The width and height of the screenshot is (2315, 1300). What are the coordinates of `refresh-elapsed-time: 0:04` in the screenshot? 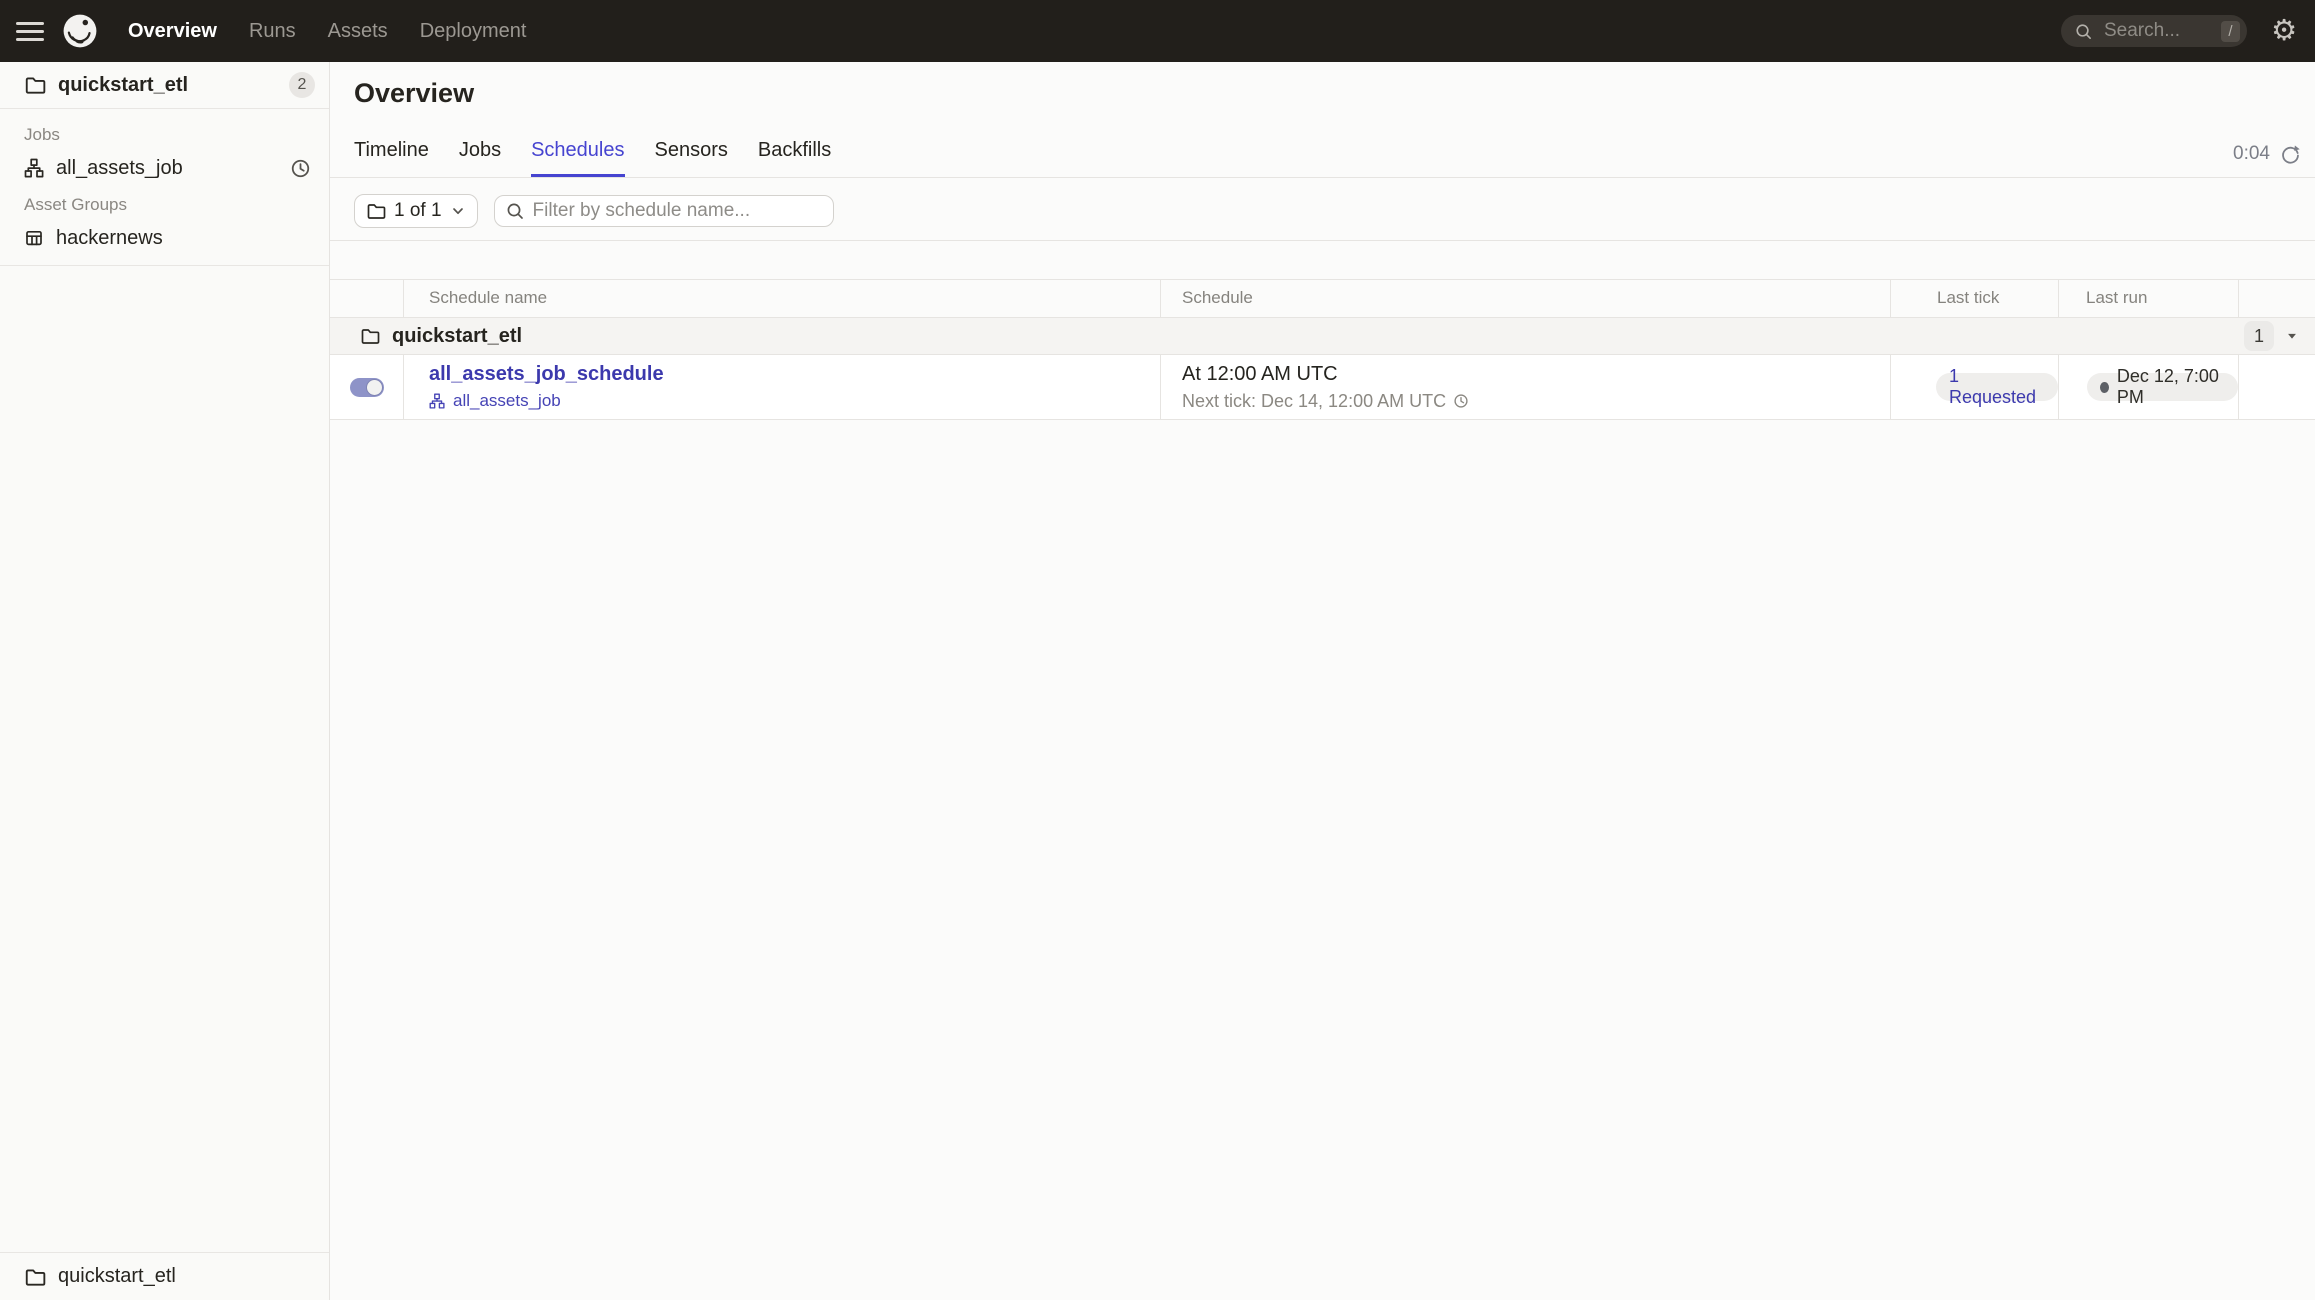 It's located at (2251, 153).